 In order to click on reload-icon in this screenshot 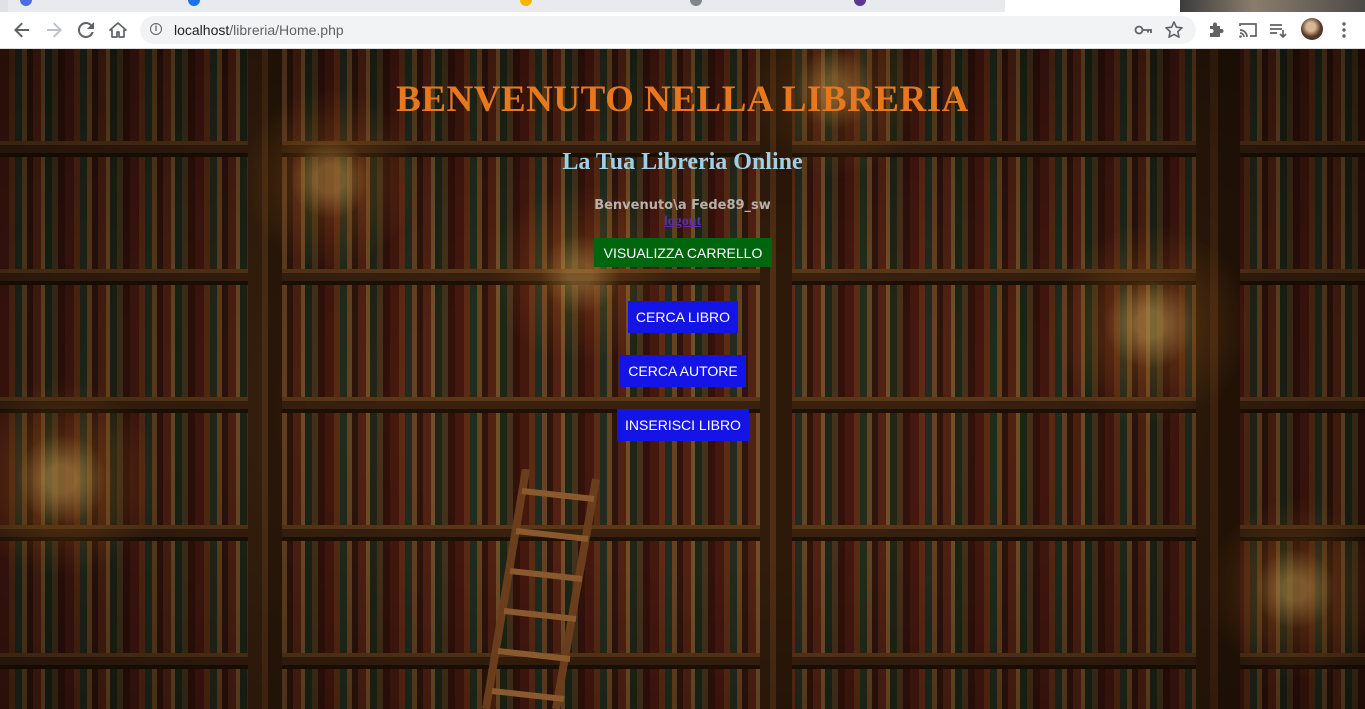, I will do `click(86, 30)`.